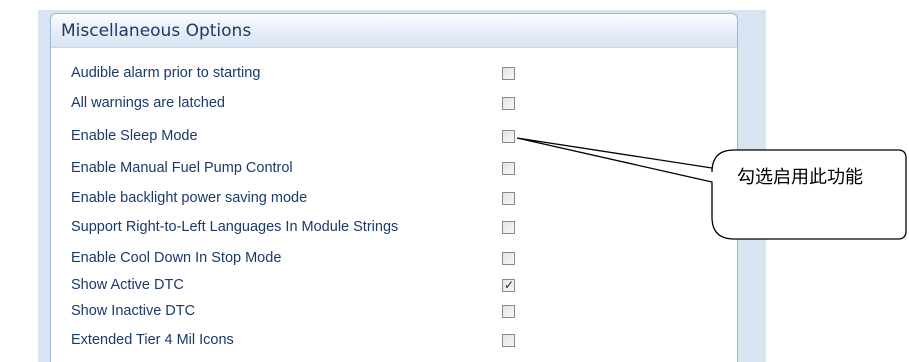 Image resolution: width=909 pixels, height=362 pixels. I want to click on option-row-cool-down: Enable Cool Down In Stop Mode, so click(301, 259).